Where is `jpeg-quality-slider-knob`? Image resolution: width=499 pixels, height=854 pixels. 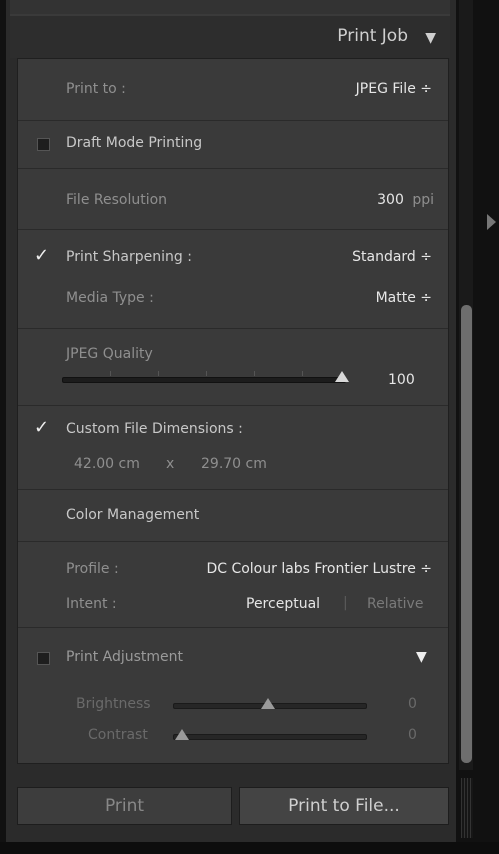
jpeg-quality-slider-knob is located at coordinates (342, 376).